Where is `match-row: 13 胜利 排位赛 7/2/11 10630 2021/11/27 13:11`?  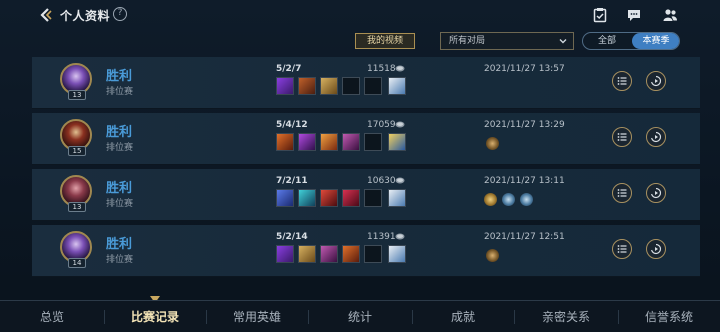
match-row: 13 胜利 排位赛 7/2/11 10630 2021/11/27 13:11 is located at coordinates (366, 195).